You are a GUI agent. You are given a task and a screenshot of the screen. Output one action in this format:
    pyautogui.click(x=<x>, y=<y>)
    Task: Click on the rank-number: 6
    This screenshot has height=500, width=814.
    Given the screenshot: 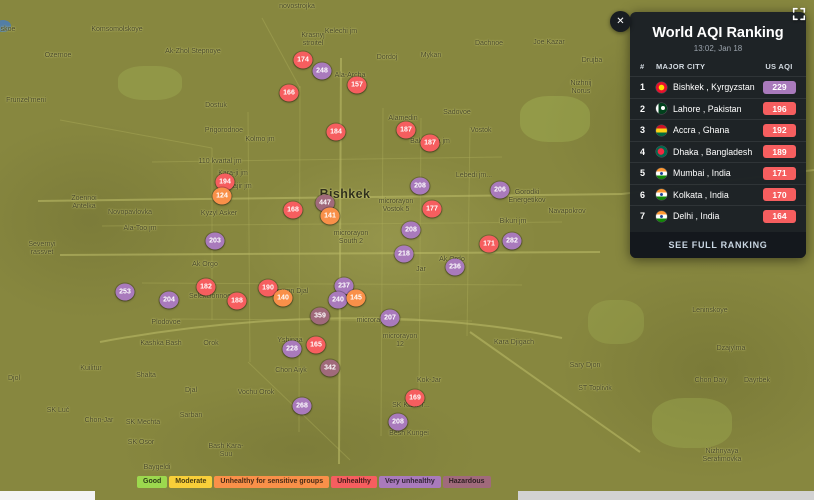 What is the action you would take?
    pyautogui.click(x=643, y=194)
    